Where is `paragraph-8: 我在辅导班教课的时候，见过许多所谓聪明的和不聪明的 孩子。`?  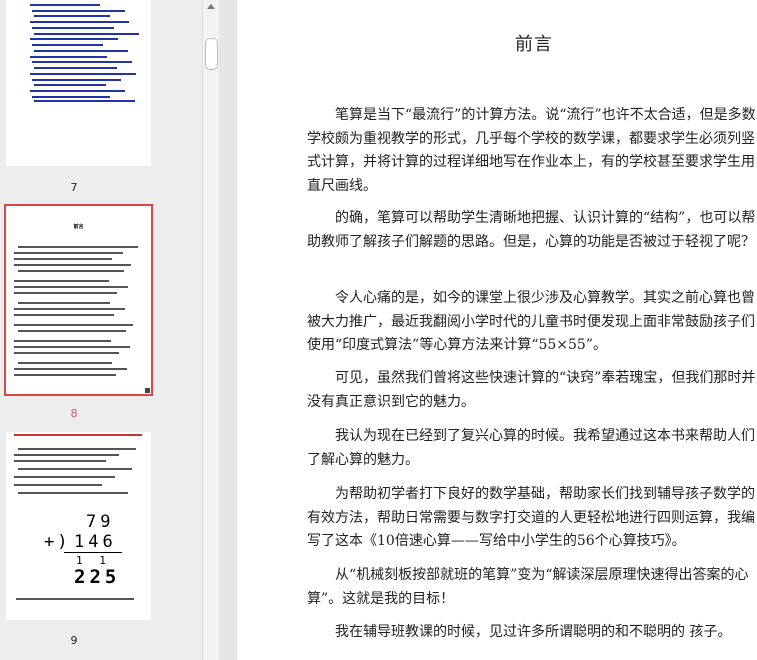
paragraph-8: 我在辅导班教课的时候，见过许多所谓聪明的和不聪明的 孩子。 is located at coordinates (533, 632).